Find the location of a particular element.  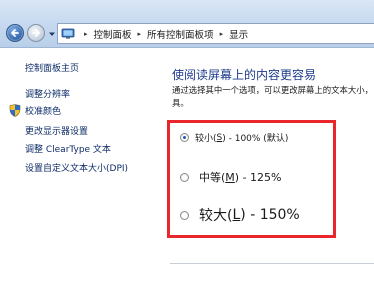

option-medium-accesskey: M is located at coordinates (230, 177).